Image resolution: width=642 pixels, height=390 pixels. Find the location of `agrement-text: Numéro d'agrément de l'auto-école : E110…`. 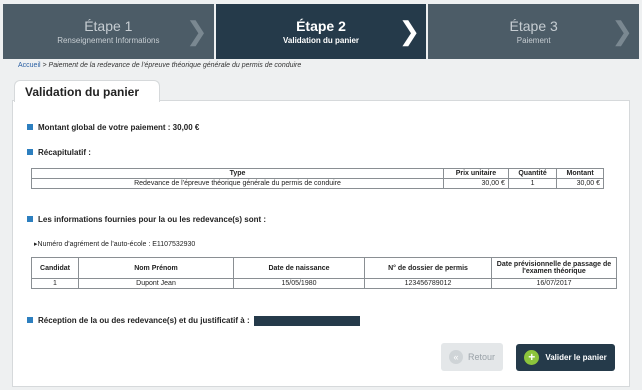

agrement-text: Numéro d'agrément de l'auto-école : E110… is located at coordinates (116, 244).